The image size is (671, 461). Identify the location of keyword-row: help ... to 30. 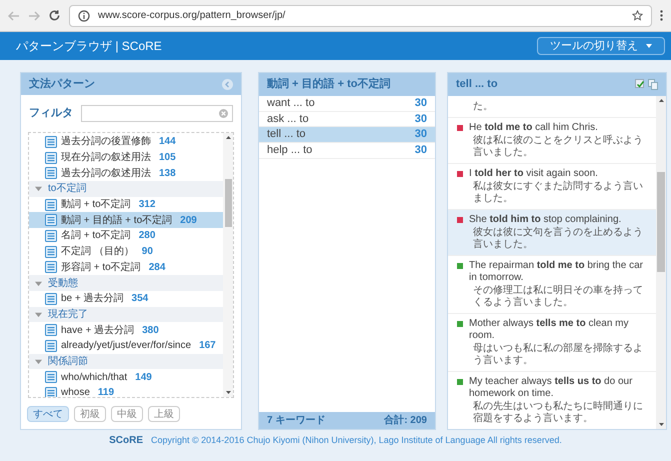
(347, 151).